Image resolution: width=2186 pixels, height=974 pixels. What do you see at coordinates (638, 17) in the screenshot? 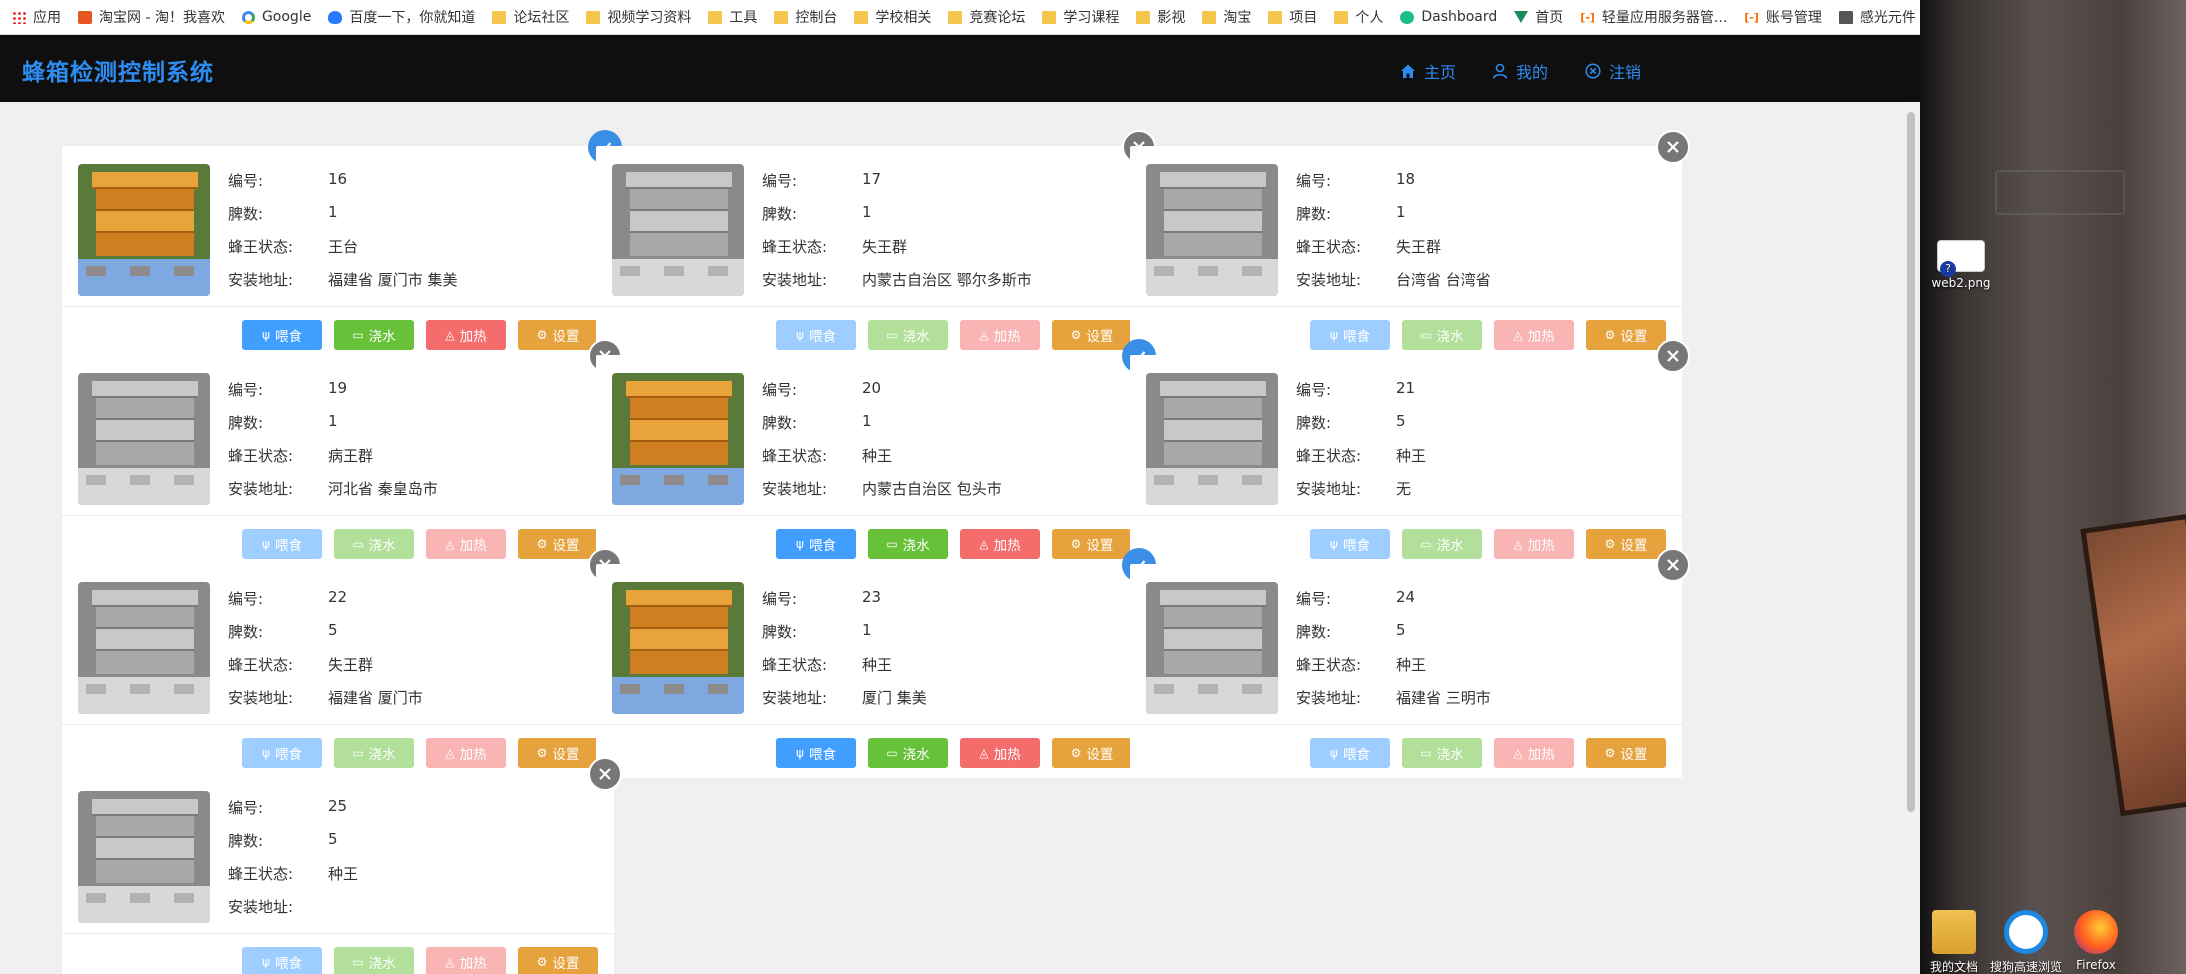
I see `bookmark-item: 视频学习资料` at bounding box center [638, 17].